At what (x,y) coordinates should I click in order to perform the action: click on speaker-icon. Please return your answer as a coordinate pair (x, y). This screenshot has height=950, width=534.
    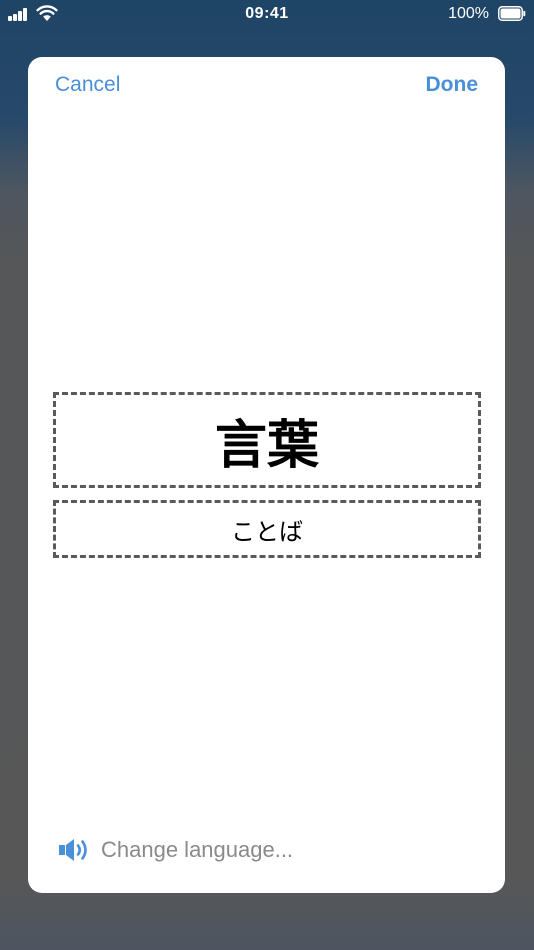
    Looking at the image, I should click on (73, 850).